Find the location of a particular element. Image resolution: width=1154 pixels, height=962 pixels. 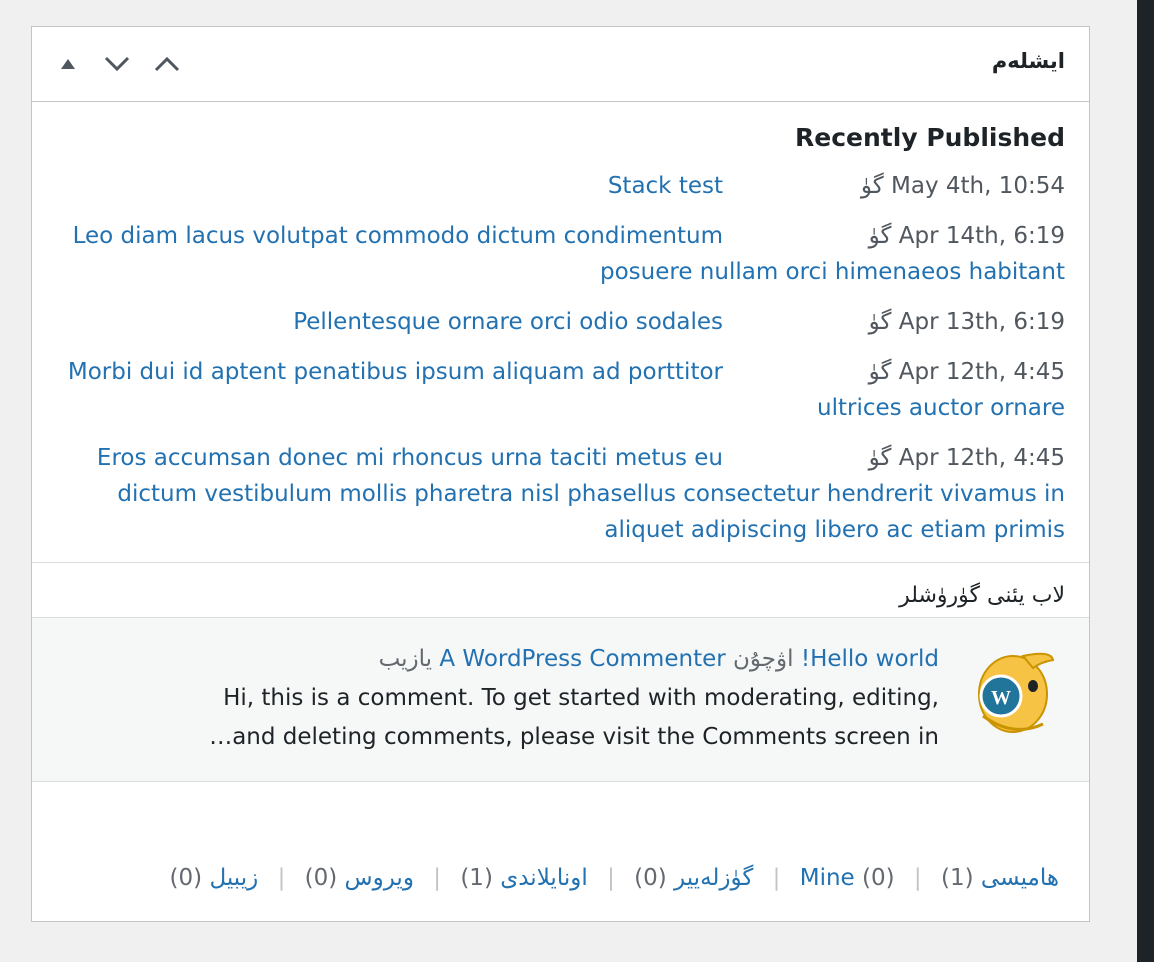

move-handle-button is located at coordinates (68, 64).